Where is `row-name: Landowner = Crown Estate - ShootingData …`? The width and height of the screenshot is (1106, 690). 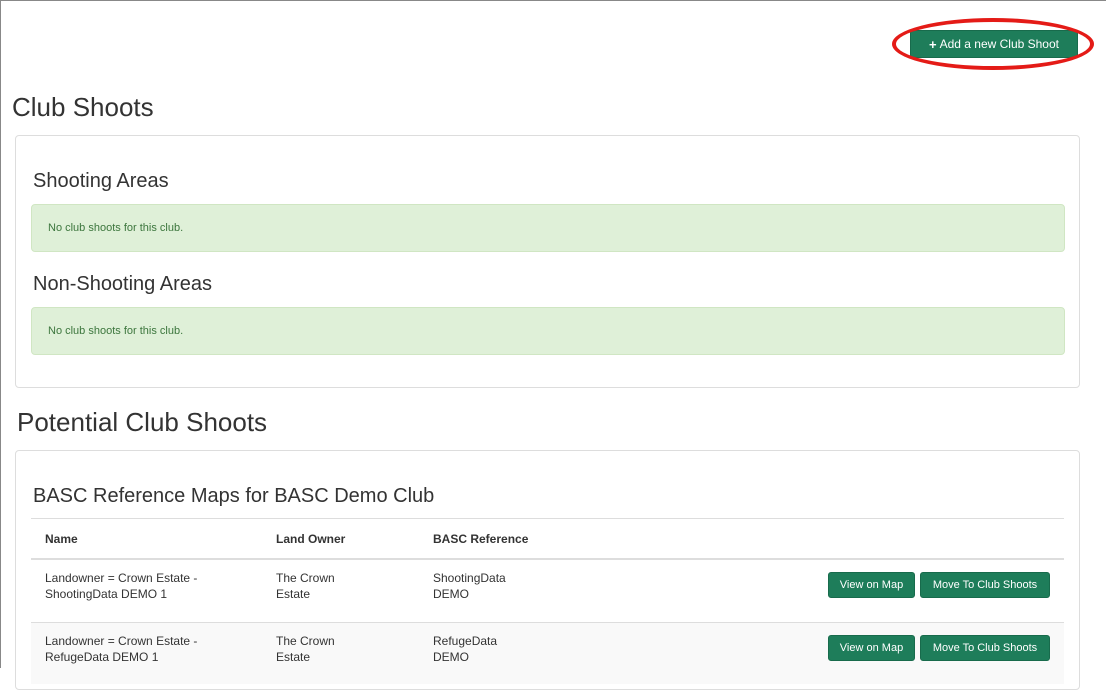
row-name: Landowner = Crown Estate - ShootingData … is located at coordinates (155, 586).